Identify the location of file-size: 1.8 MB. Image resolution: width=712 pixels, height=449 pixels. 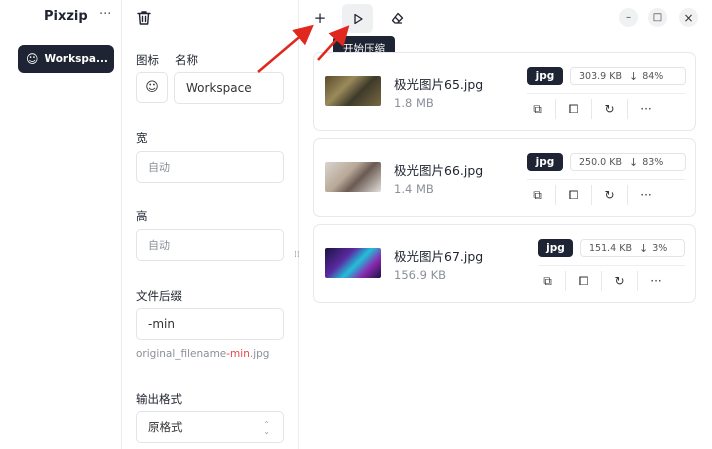
(414, 103).